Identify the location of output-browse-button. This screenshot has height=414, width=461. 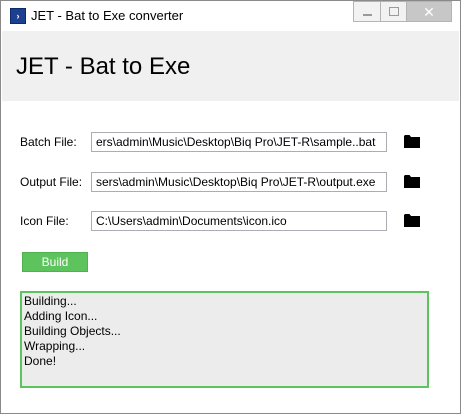
(412, 181).